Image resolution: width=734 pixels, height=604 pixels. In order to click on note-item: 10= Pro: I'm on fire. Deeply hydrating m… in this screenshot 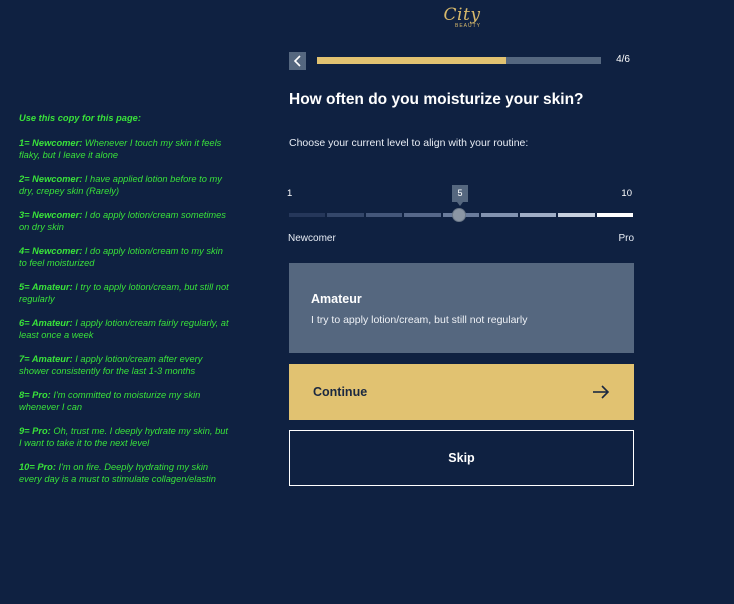, I will do `click(124, 473)`.